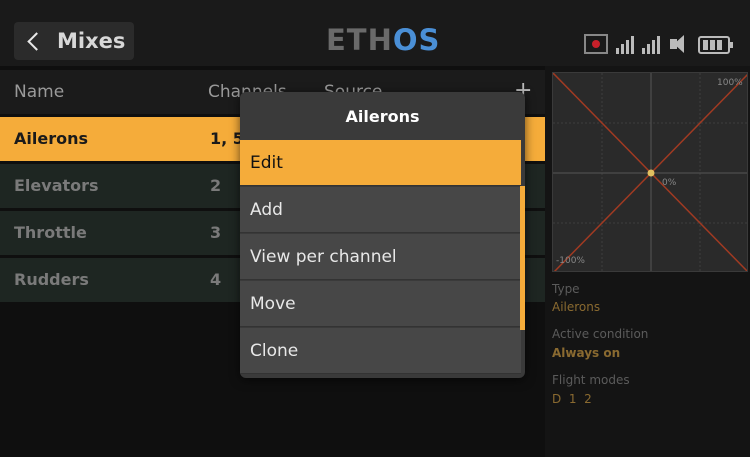 The image size is (750, 457). Describe the element at coordinates (600, 334) in the screenshot. I see `active-condition-label: Active condition` at that location.